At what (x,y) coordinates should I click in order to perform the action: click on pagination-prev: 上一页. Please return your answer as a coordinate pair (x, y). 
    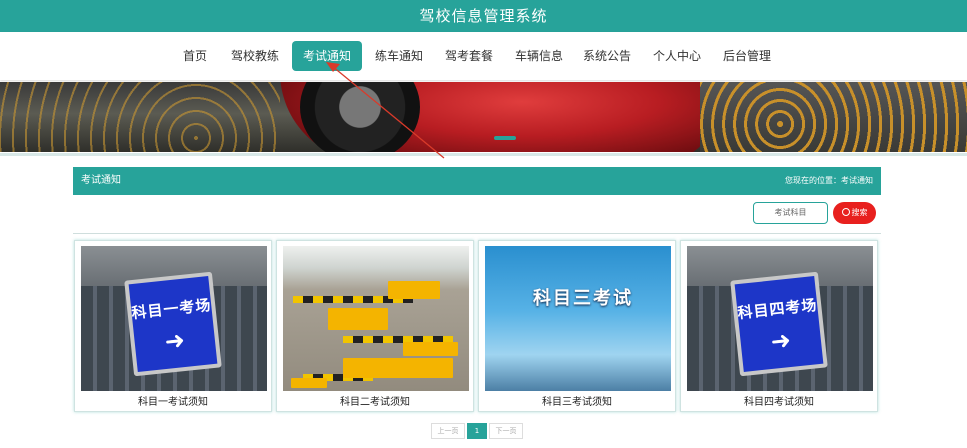
    Looking at the image, I should click on (448, 431).